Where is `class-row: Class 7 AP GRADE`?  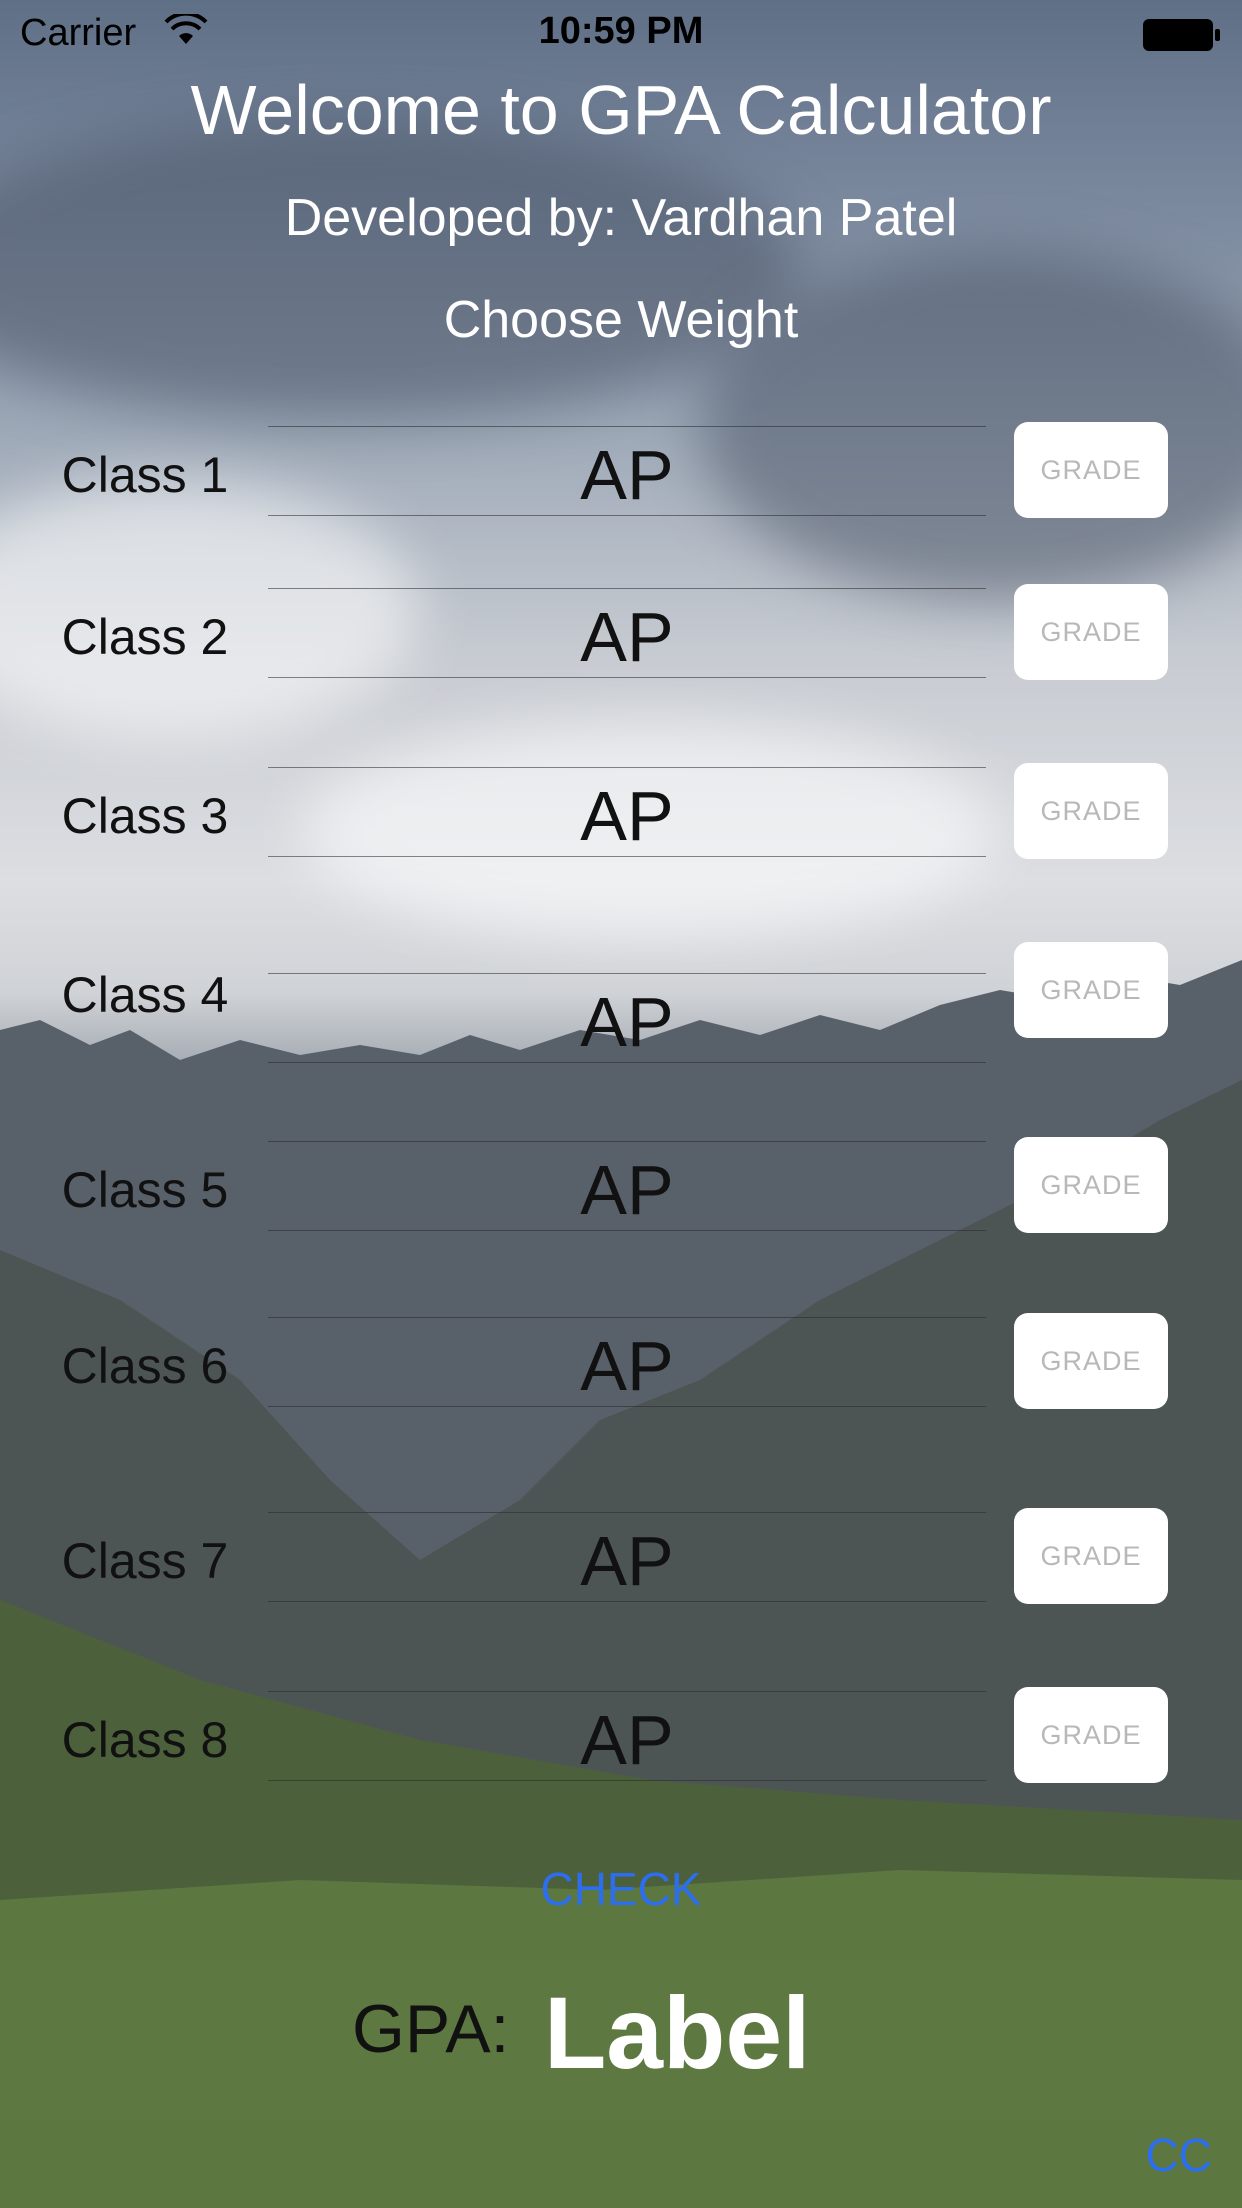 class-row: Class 7 AP GRADE is located at coordinates (621, 1558).